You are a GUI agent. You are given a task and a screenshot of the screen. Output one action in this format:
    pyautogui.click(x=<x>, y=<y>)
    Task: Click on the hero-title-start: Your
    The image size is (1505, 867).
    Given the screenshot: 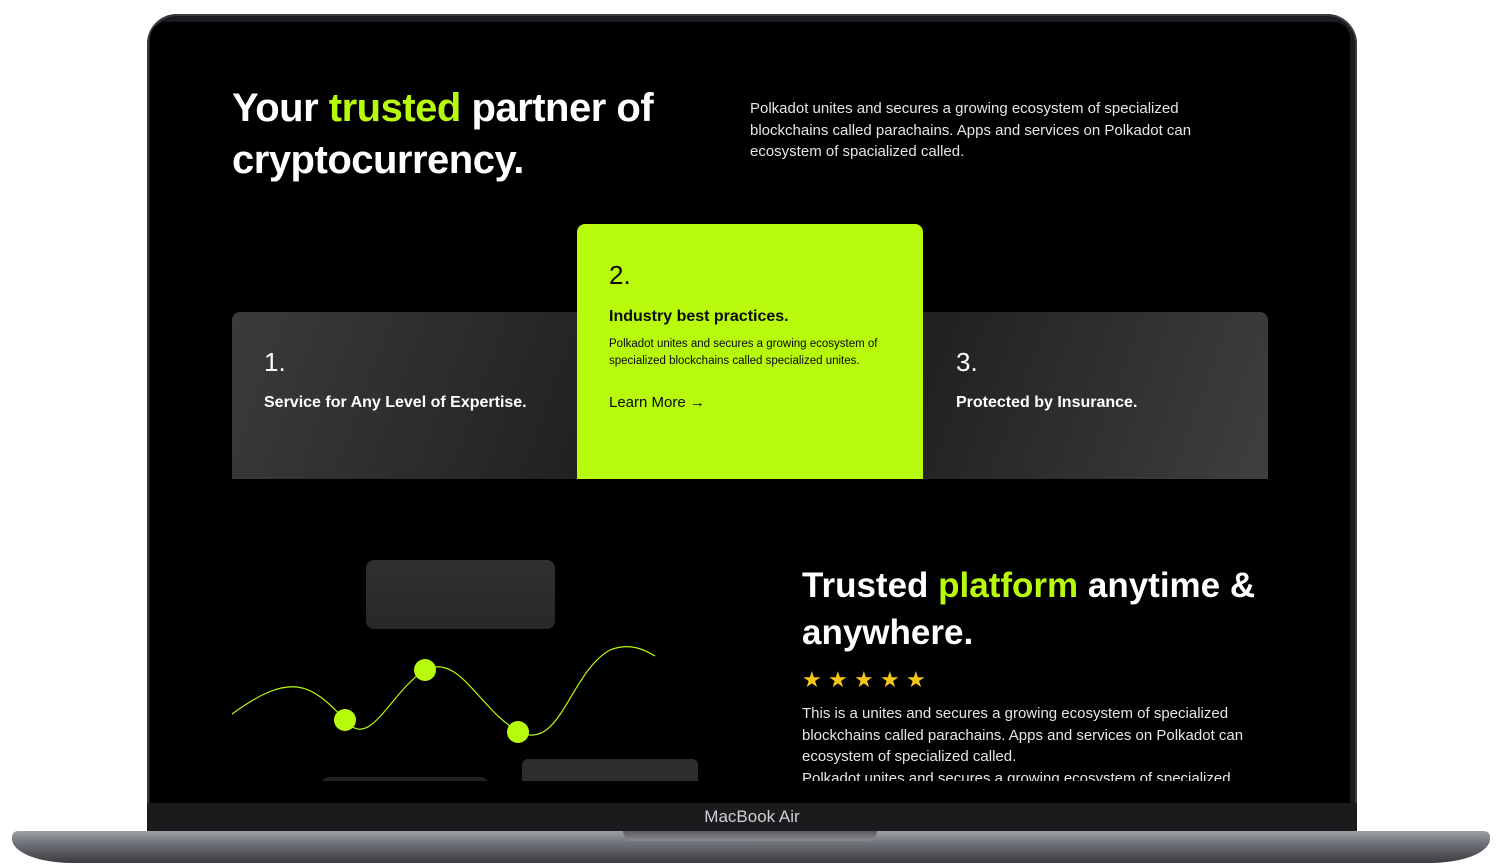 What is the action you would take?
    pyautogui.click(x=280, y=108)
    